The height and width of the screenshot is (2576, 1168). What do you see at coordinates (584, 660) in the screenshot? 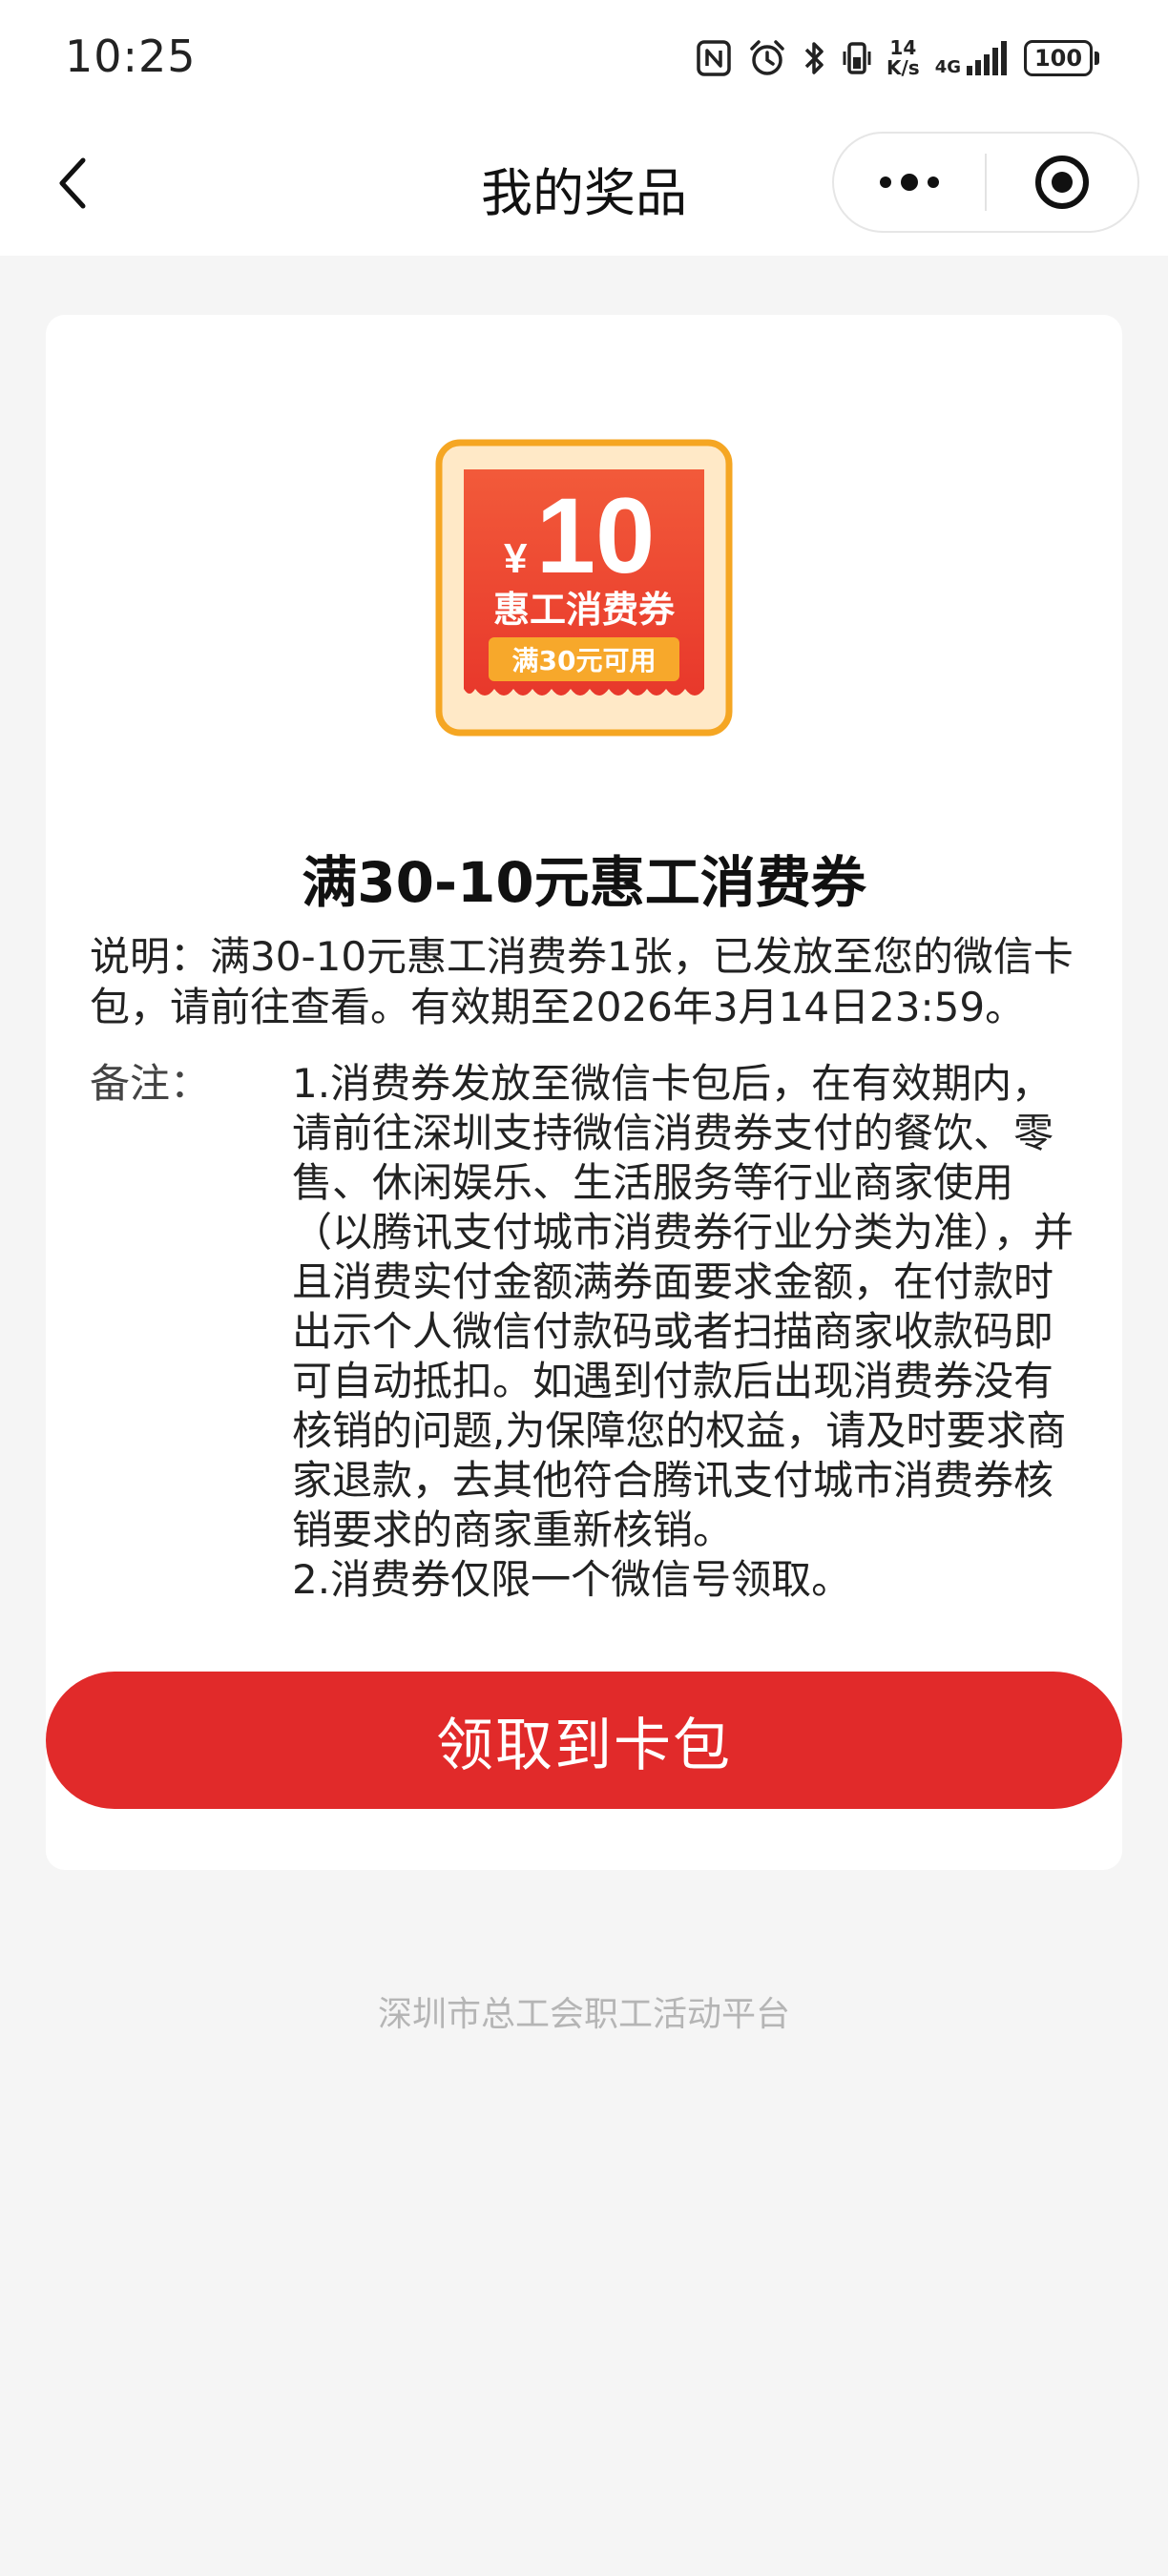
I see `coupon-icon-condition: 满30元可用` at bounding box center [584, 660].